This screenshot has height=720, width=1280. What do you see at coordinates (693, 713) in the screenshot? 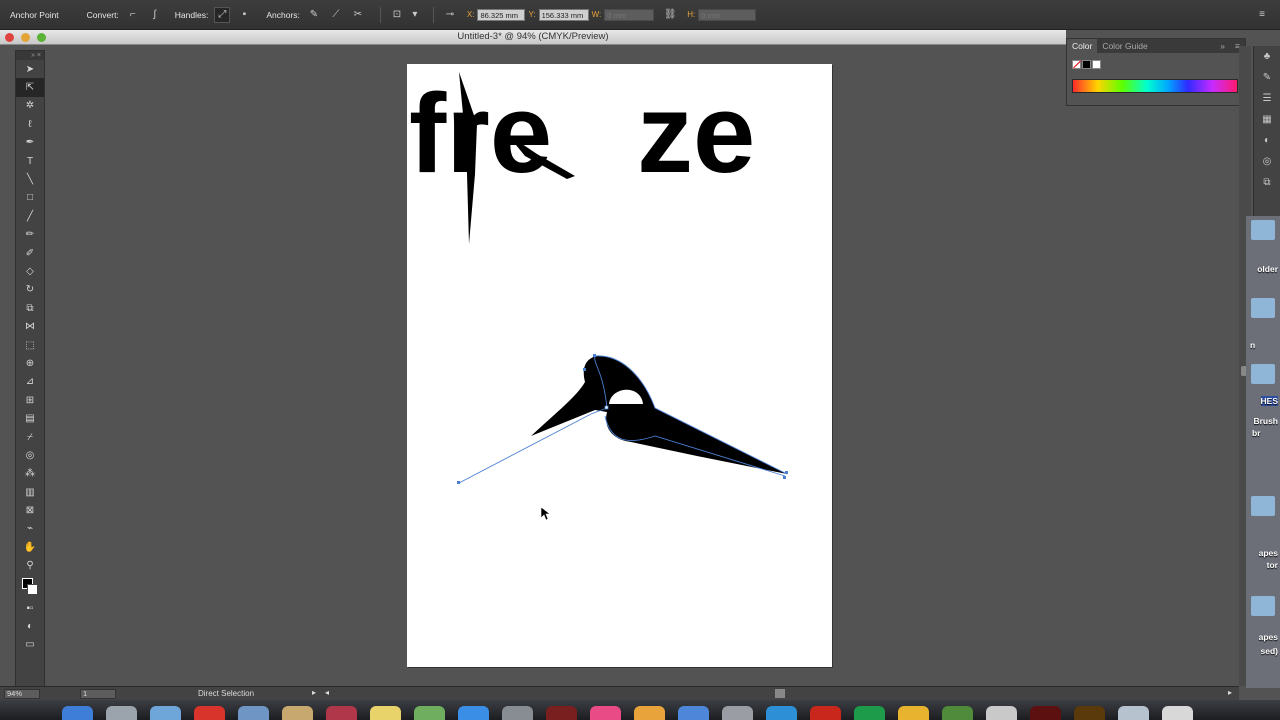
I see `app-store-icon` at bounding box center [693, 713].